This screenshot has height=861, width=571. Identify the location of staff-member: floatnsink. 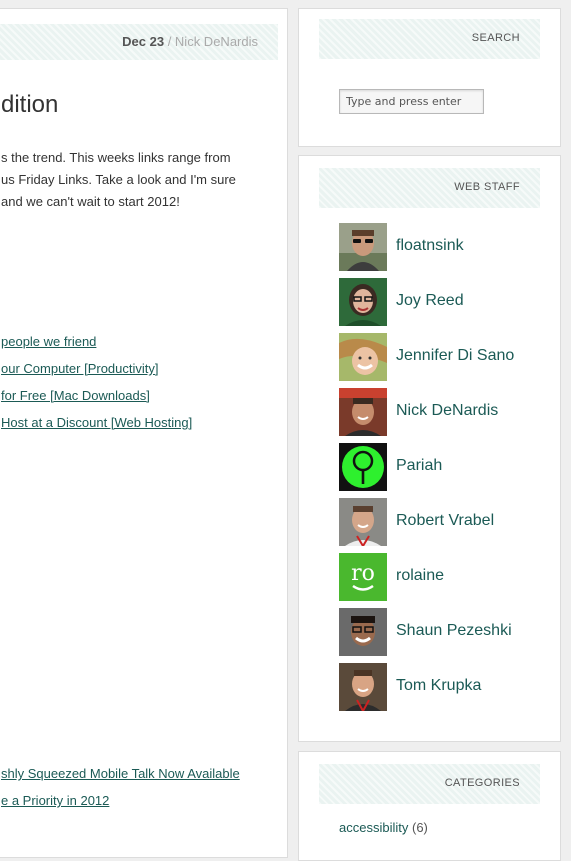
(439, 247).